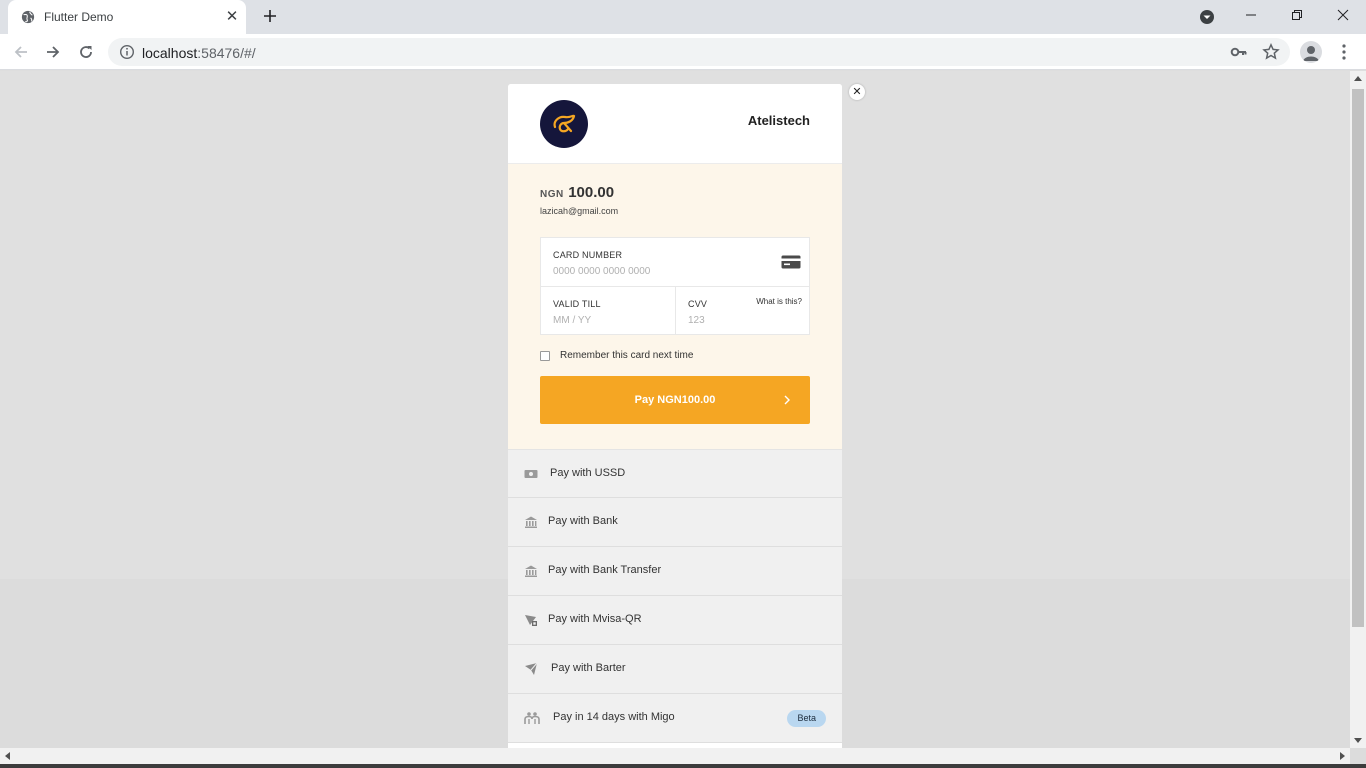 This screenshot has width=1366, height=768. I want to click on tab-close-icon: ✕, so click(232, 17).